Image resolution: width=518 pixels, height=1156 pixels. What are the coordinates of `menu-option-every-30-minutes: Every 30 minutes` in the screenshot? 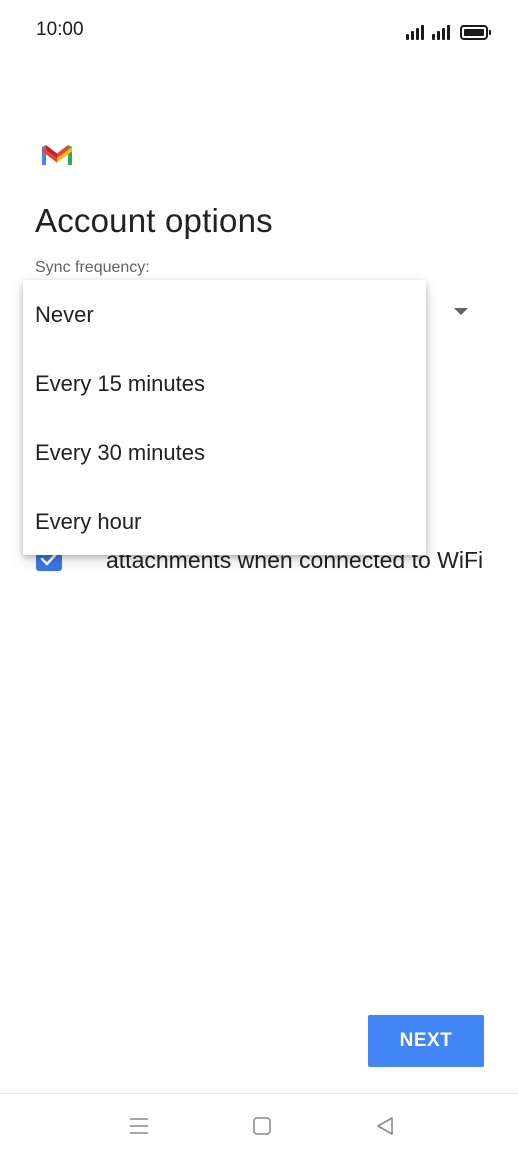 It's located at (224, 452).